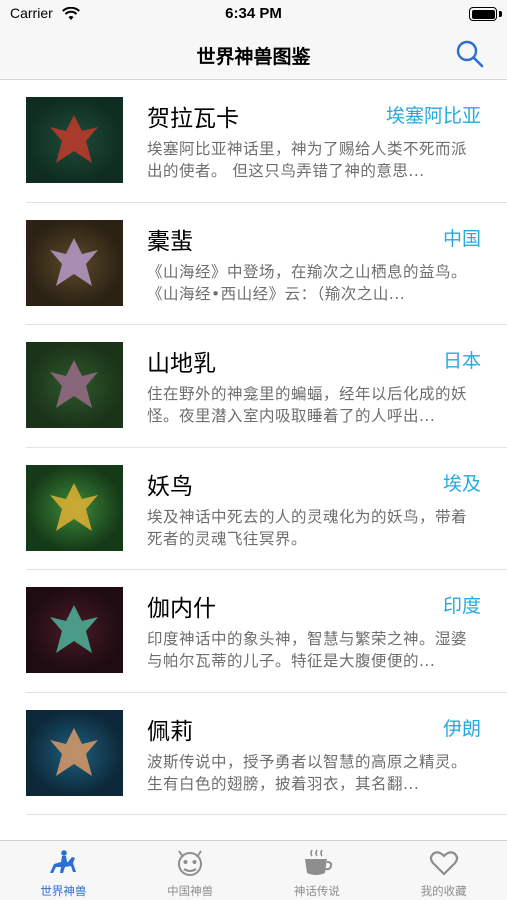 The width and height of the screenshot is (507, 900). What do you see at coordinates (444, 863) in the screenshot?
I see `heart-icon` at bounding box center [444, 863].